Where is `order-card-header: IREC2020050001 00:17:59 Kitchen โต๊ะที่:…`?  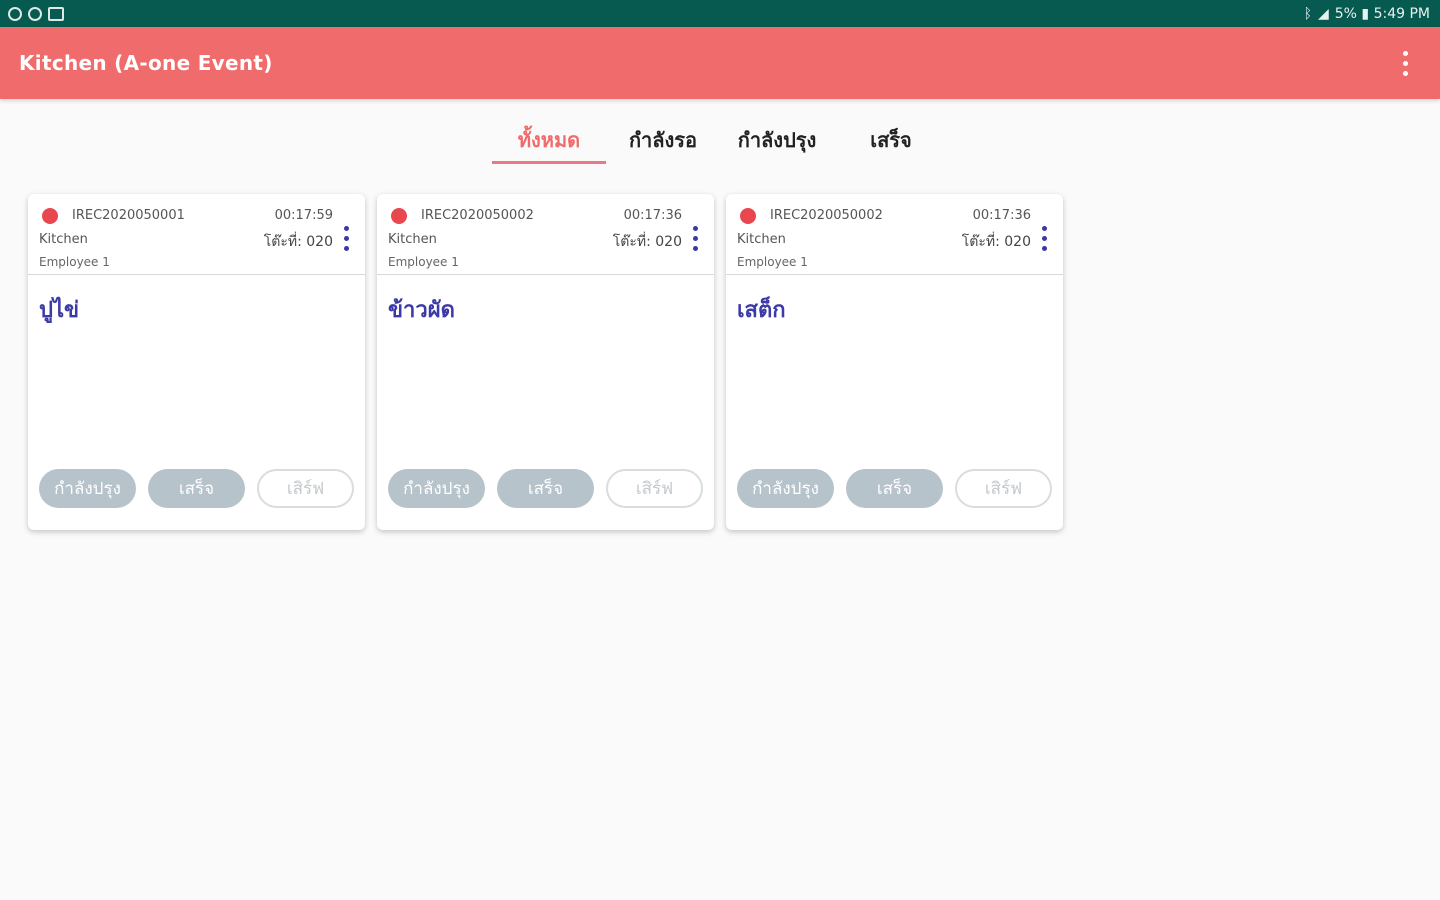
order-card-header: IREC2020050001 00:17:59 Kitchen โต๊ะที่:… is located at coordinates (196, 234).